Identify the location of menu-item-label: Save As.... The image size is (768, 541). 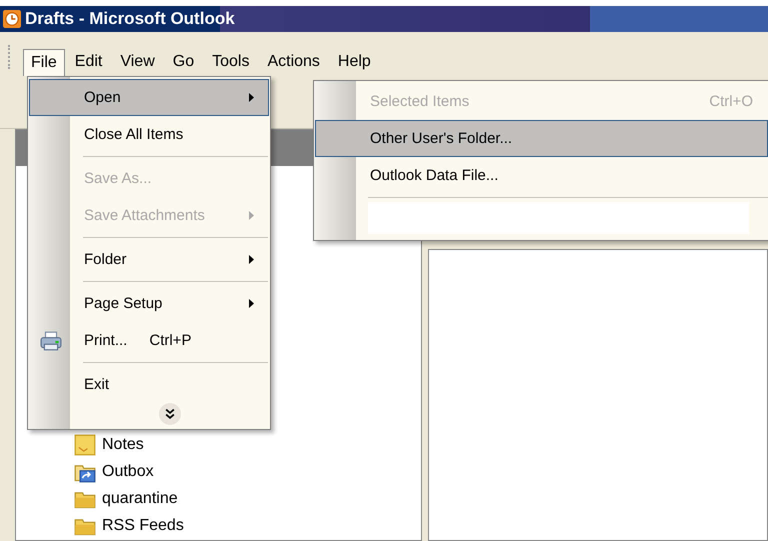
(118, 178).